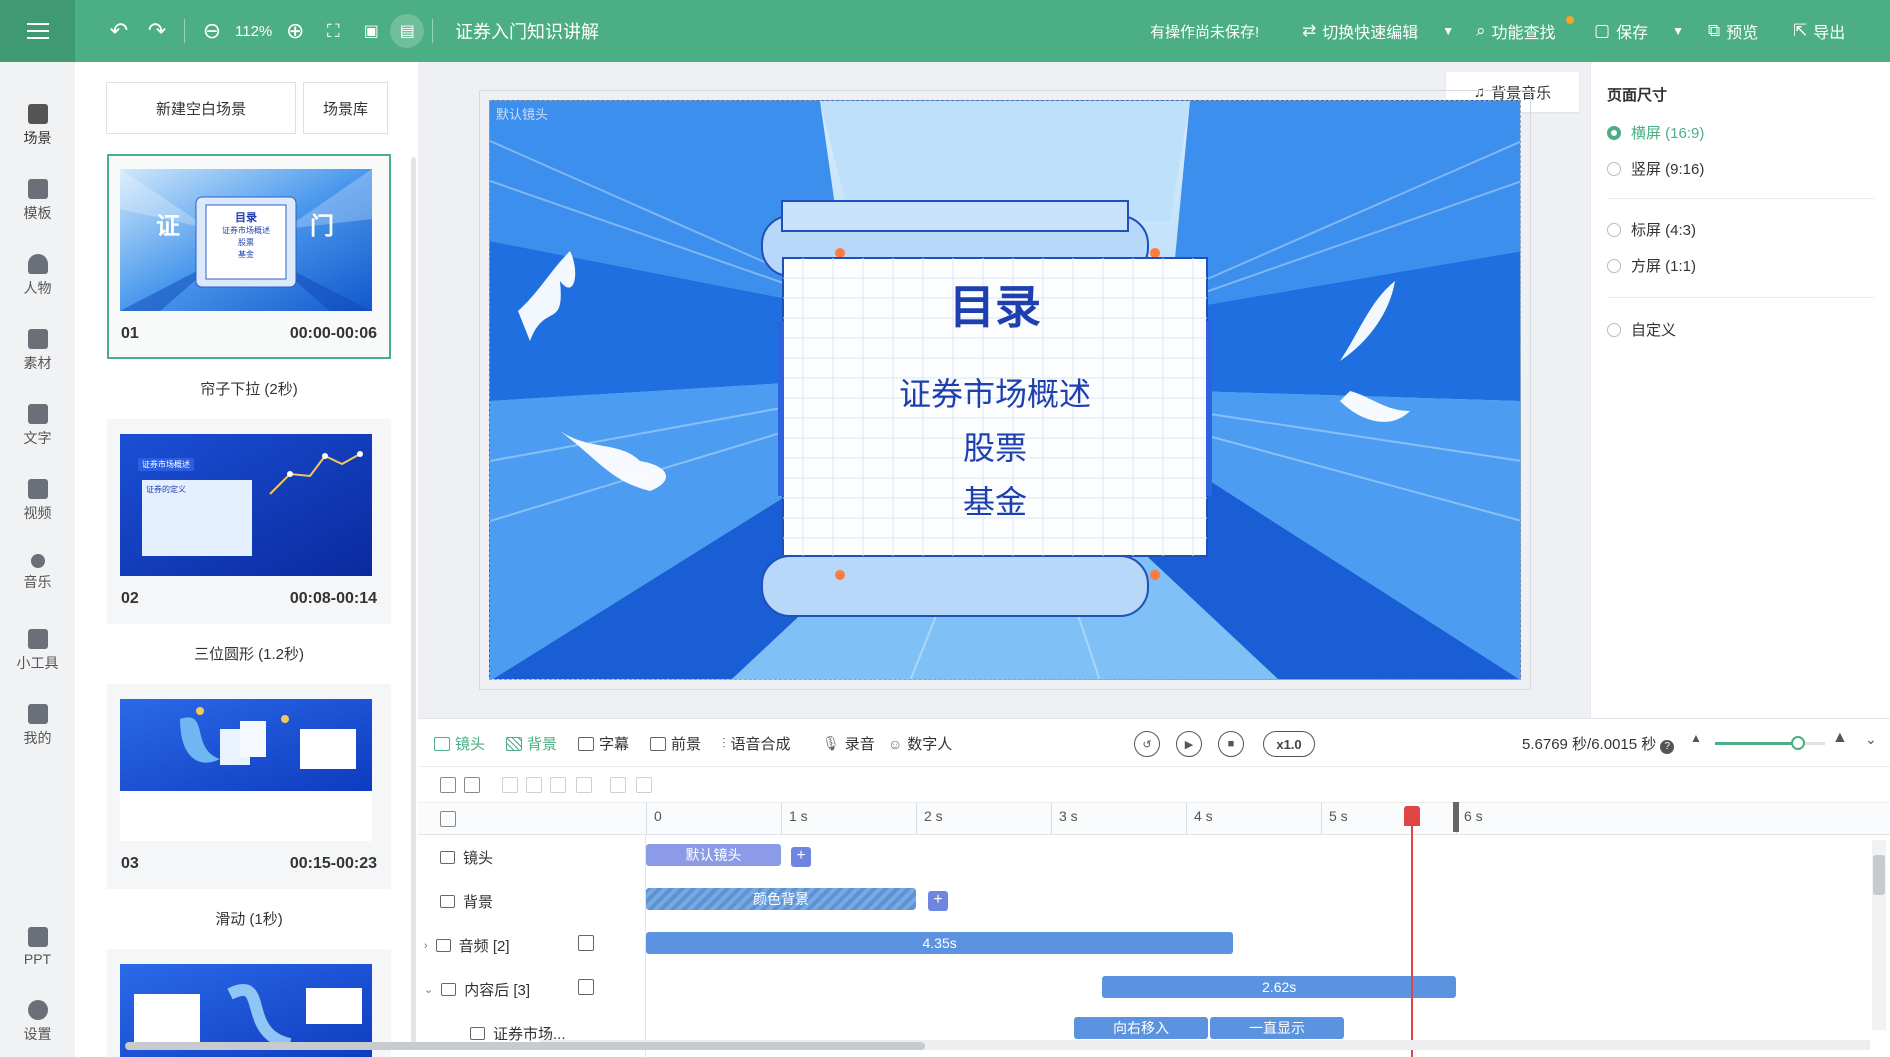  Describe the element at coordinates (1655, 132) in the screenshot. I see `size-option-16-9: 横屏 (16:9)` at that location.